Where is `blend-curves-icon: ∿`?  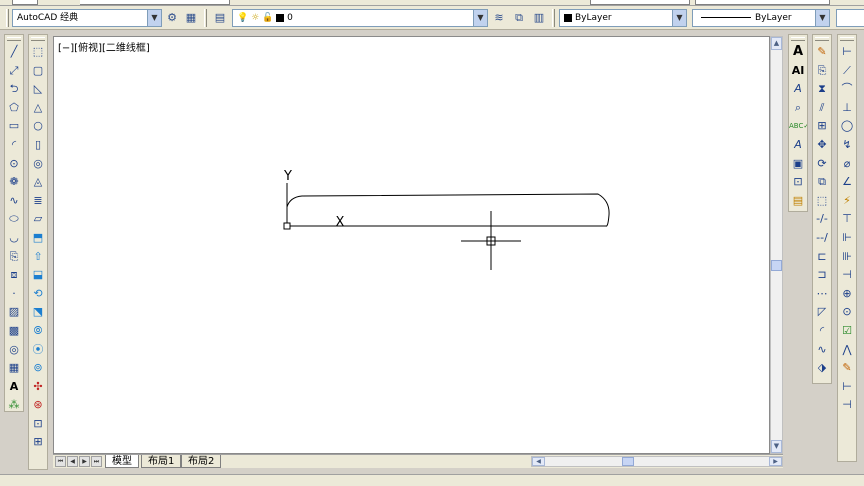 blend-curves-icon: ∿ is located at coordinates (822, 350).